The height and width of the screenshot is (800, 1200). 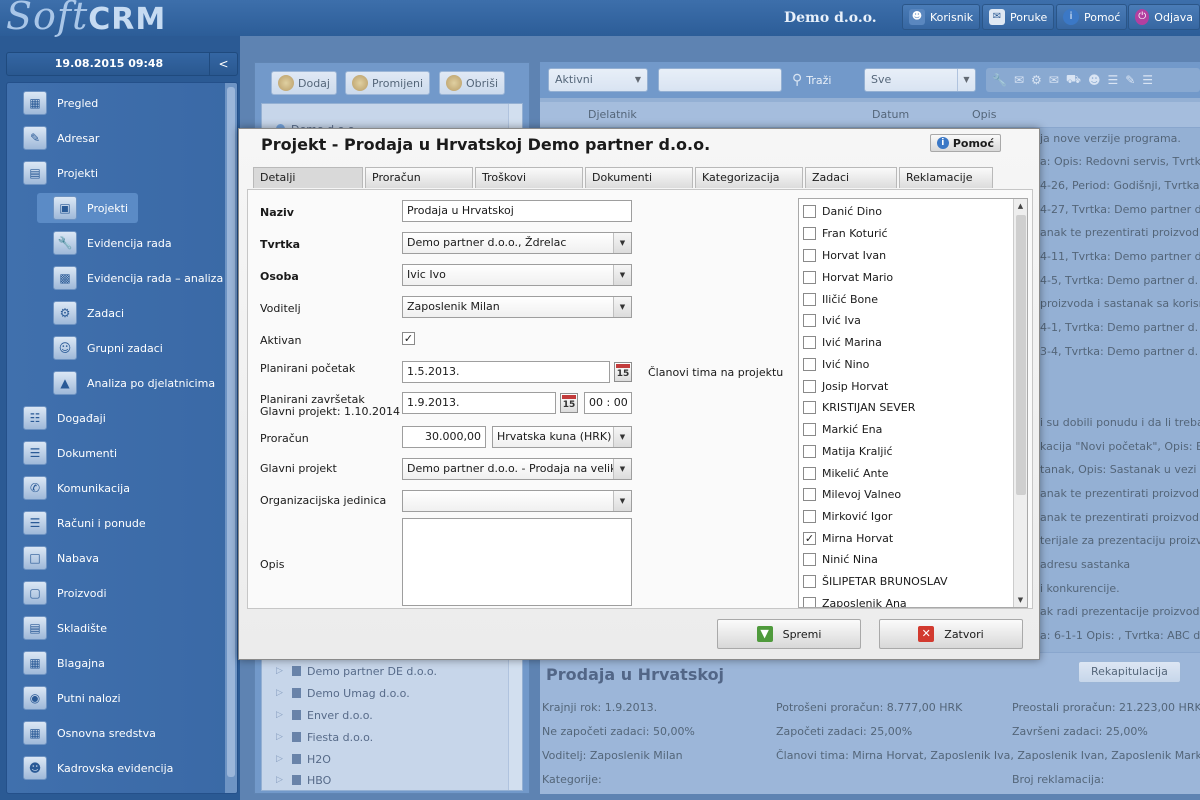 What do you see at coordinates (70, 453) in the screenshot?
I see `sidebar-item-dokumenti: ☰ Dokumenti` at bounding box center [70, 453].